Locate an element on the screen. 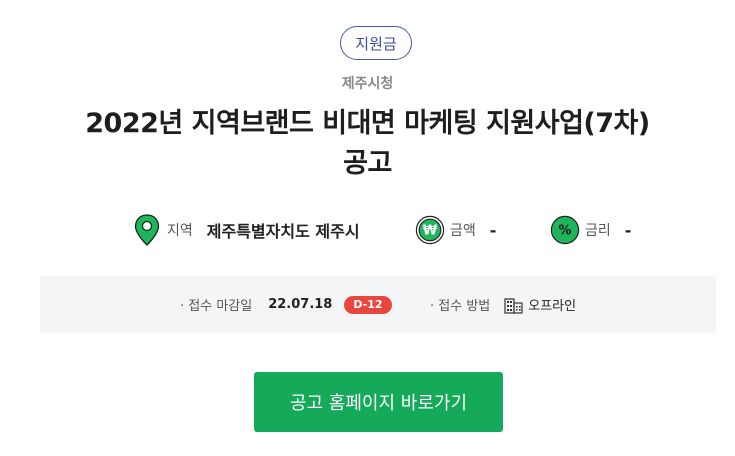 The width and height of the screenshot is (735, 456). method-label: · 접수 방법 is located at coordinates (460, 306).